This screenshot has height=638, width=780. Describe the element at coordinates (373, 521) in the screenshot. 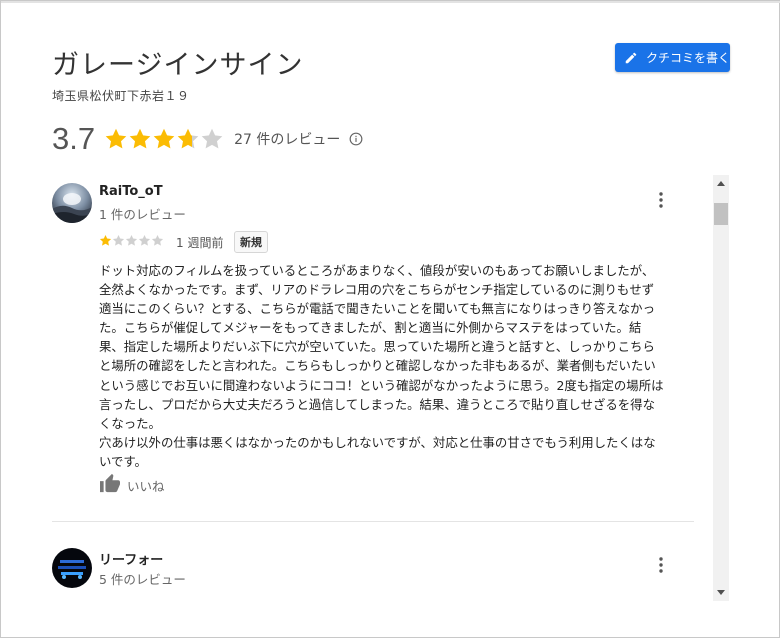

I see `review-divider` at that location.